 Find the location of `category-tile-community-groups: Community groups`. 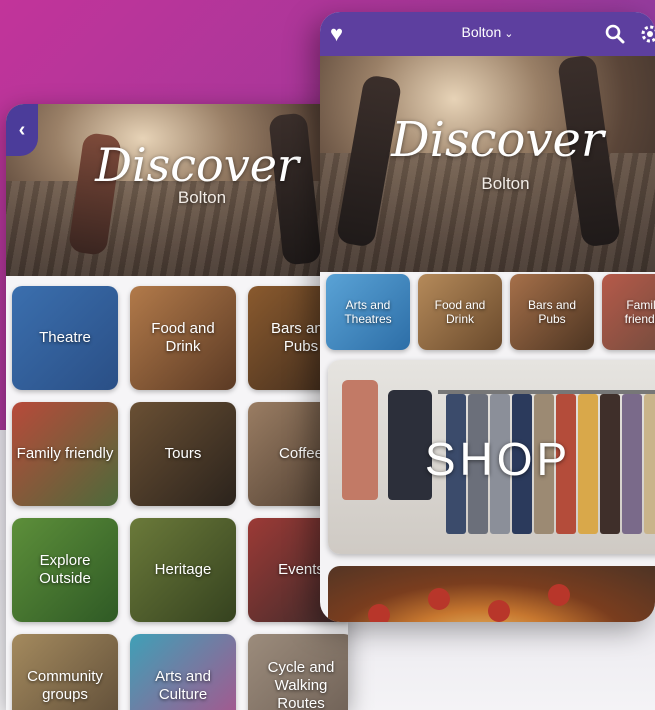

category-tile-community-groups: Community groups is located at coordinates (65, 672).